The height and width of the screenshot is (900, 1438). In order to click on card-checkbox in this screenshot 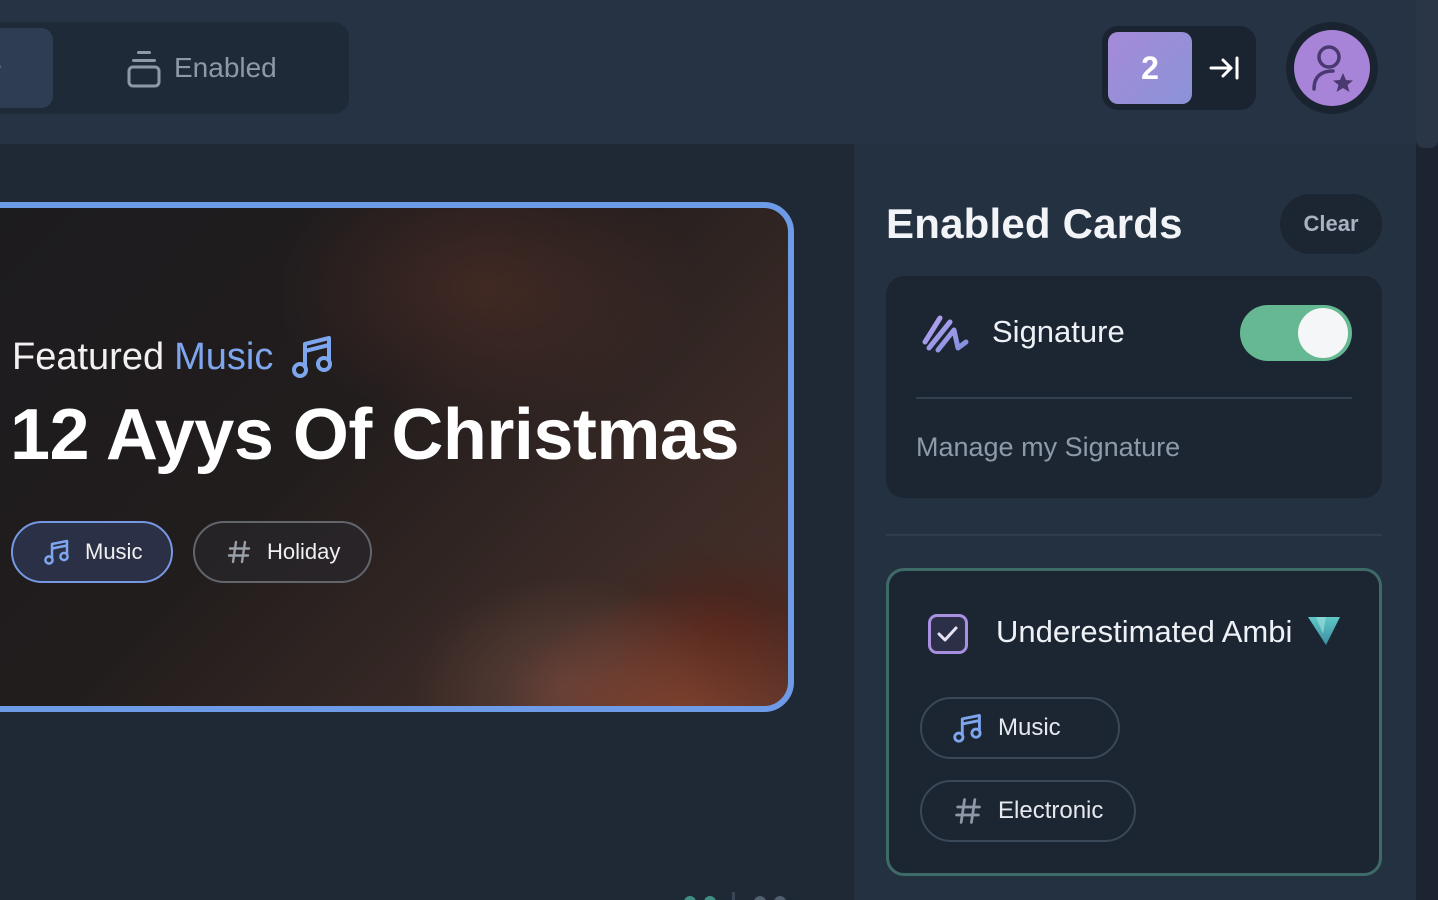, I will do `click(948, 634)`.